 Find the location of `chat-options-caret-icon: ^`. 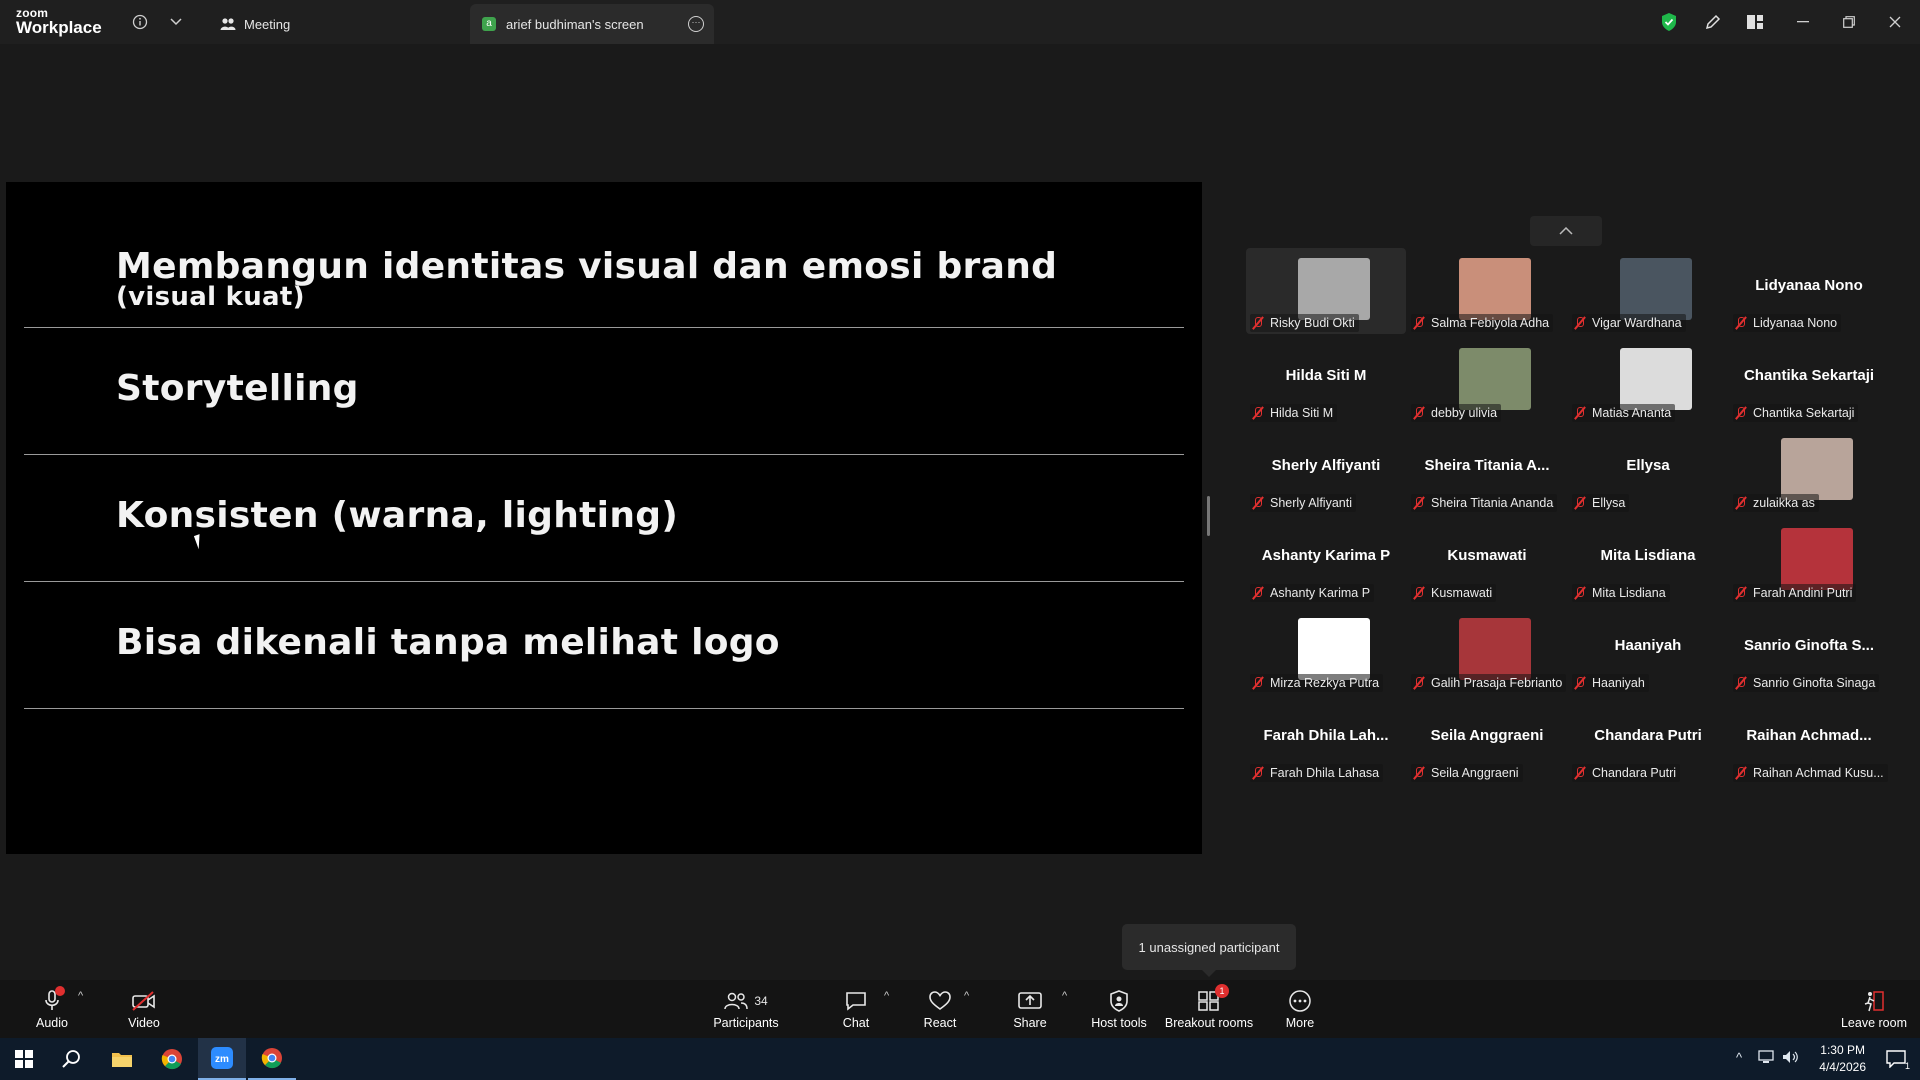

chat-options-caret-icon: ^ is located at coordinates (886, 996).